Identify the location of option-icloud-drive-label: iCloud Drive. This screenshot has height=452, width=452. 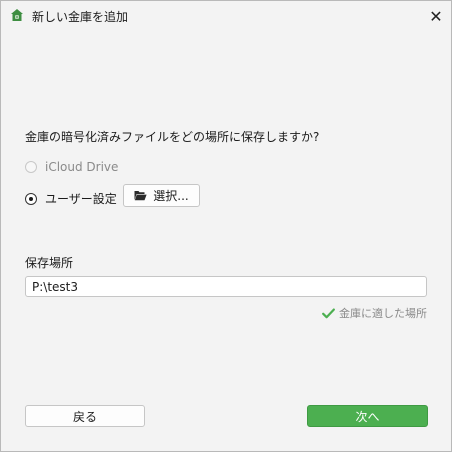
(82, 167).